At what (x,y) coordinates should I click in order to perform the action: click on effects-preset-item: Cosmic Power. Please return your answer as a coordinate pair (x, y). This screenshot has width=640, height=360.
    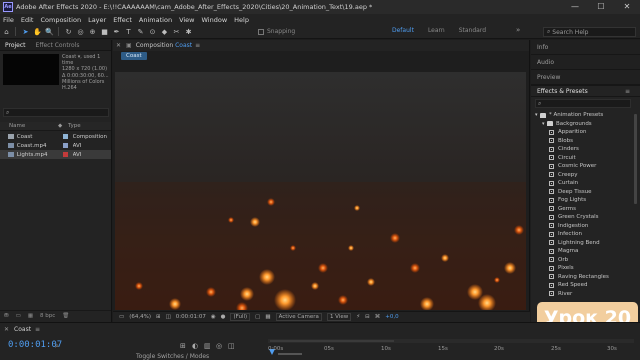
    Looking at the image, I should click on (582, 166).